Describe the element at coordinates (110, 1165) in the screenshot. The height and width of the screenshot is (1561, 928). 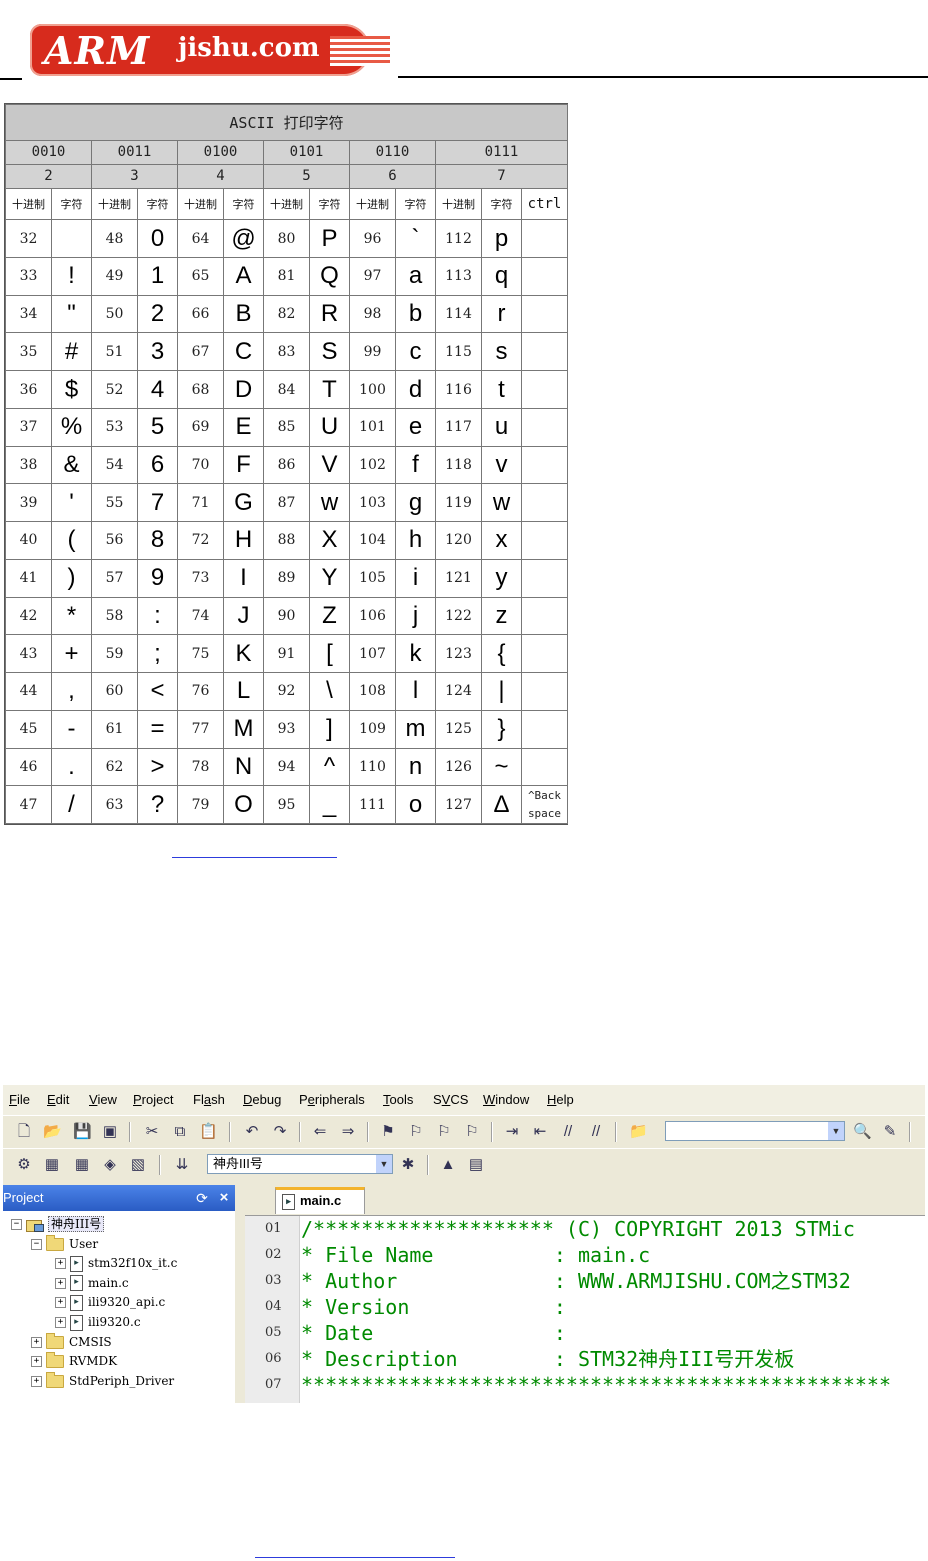
I see `batch-build-icon: ◈` at that location.